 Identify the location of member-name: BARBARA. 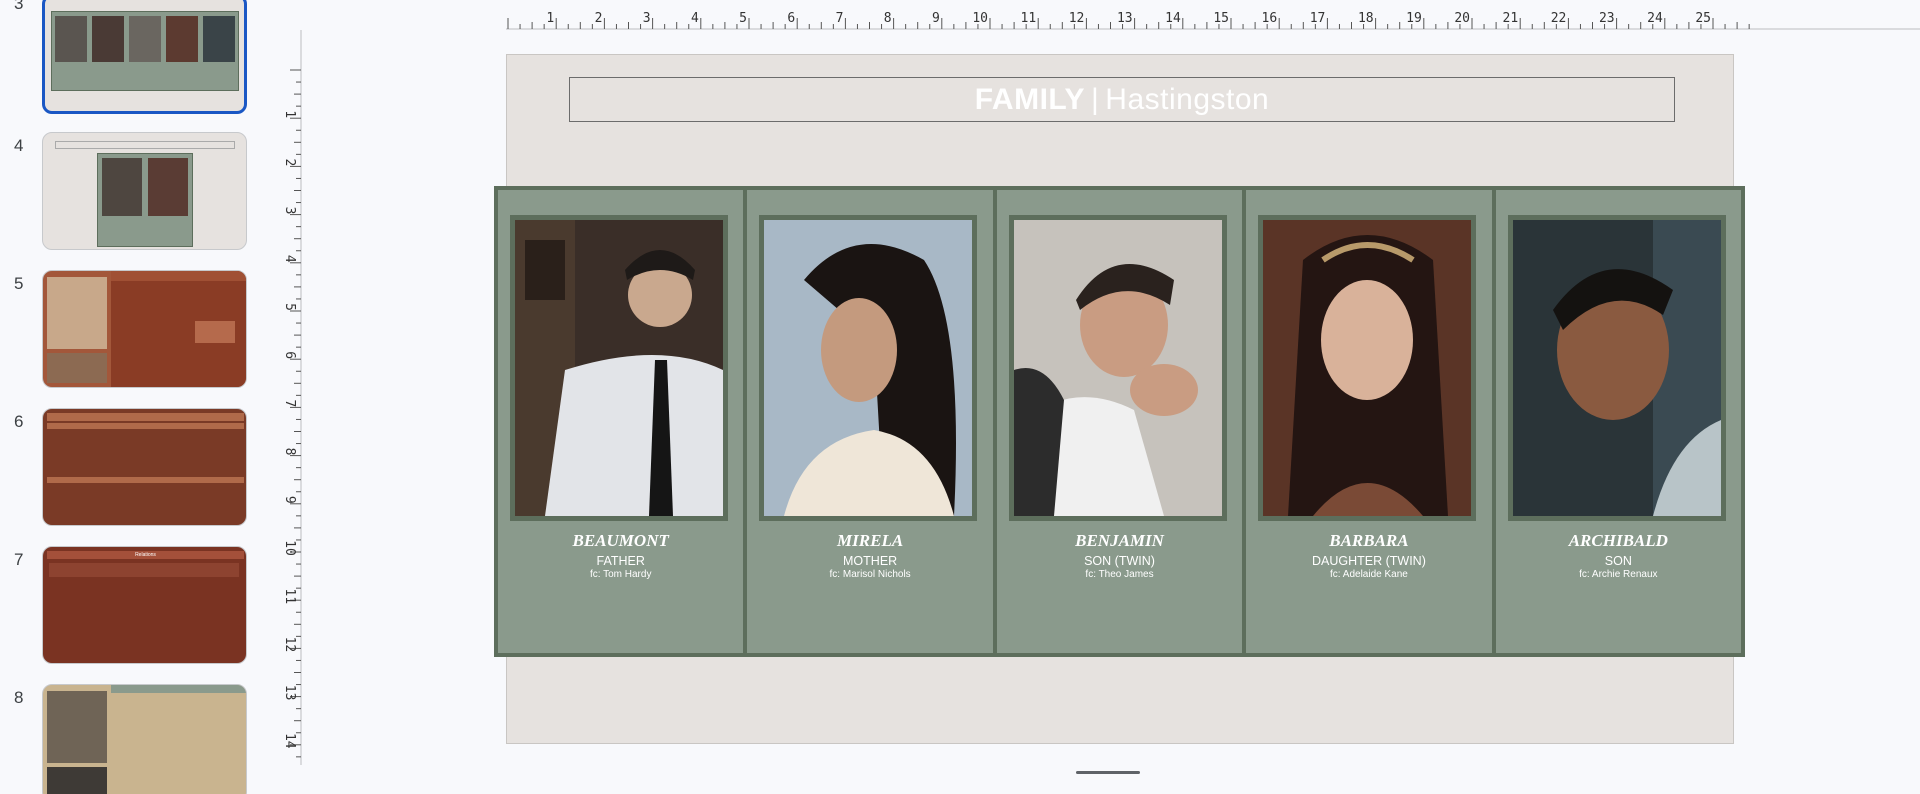
(1369, 540).